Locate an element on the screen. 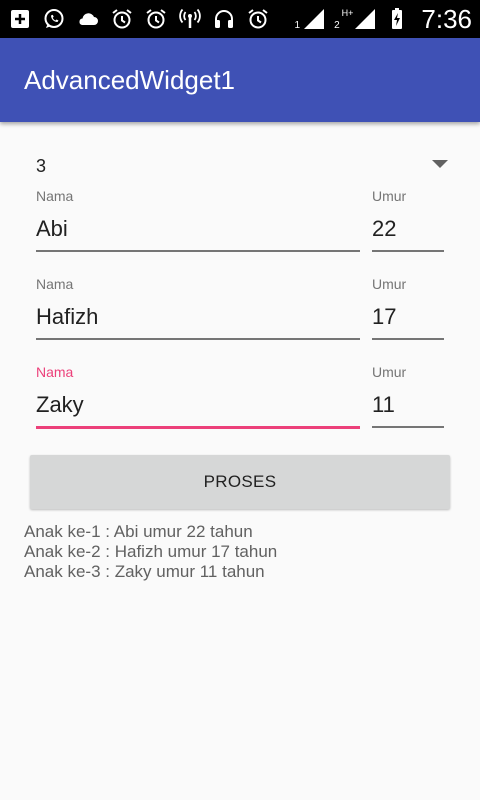 This screenshot has width=480, height=800. app-title: AdvancedWidget1 is located at coordinates (130, 79).